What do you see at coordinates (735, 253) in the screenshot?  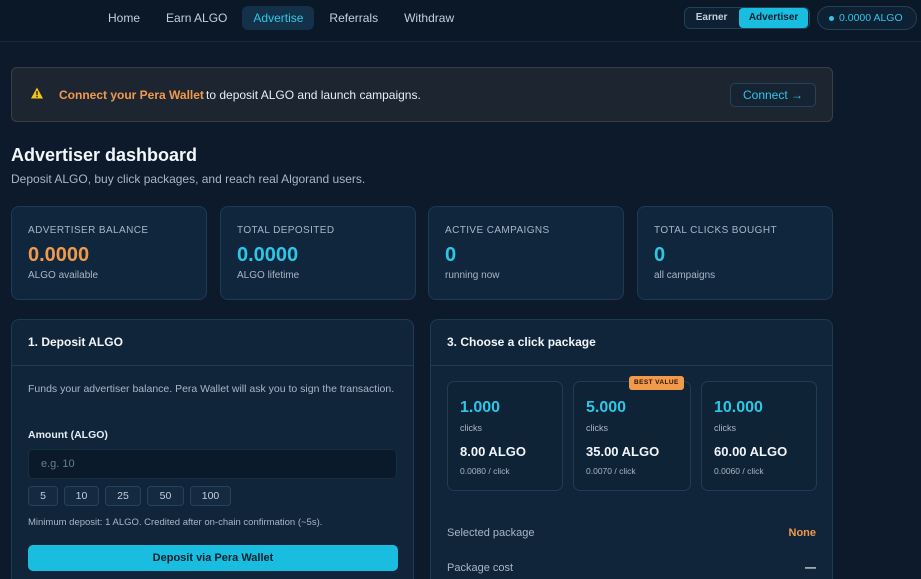 I see `stat-total-clicks-bought: TOTAL CLICKS BOUGHT 0 all campaigns` at bounding box center [735, 253].